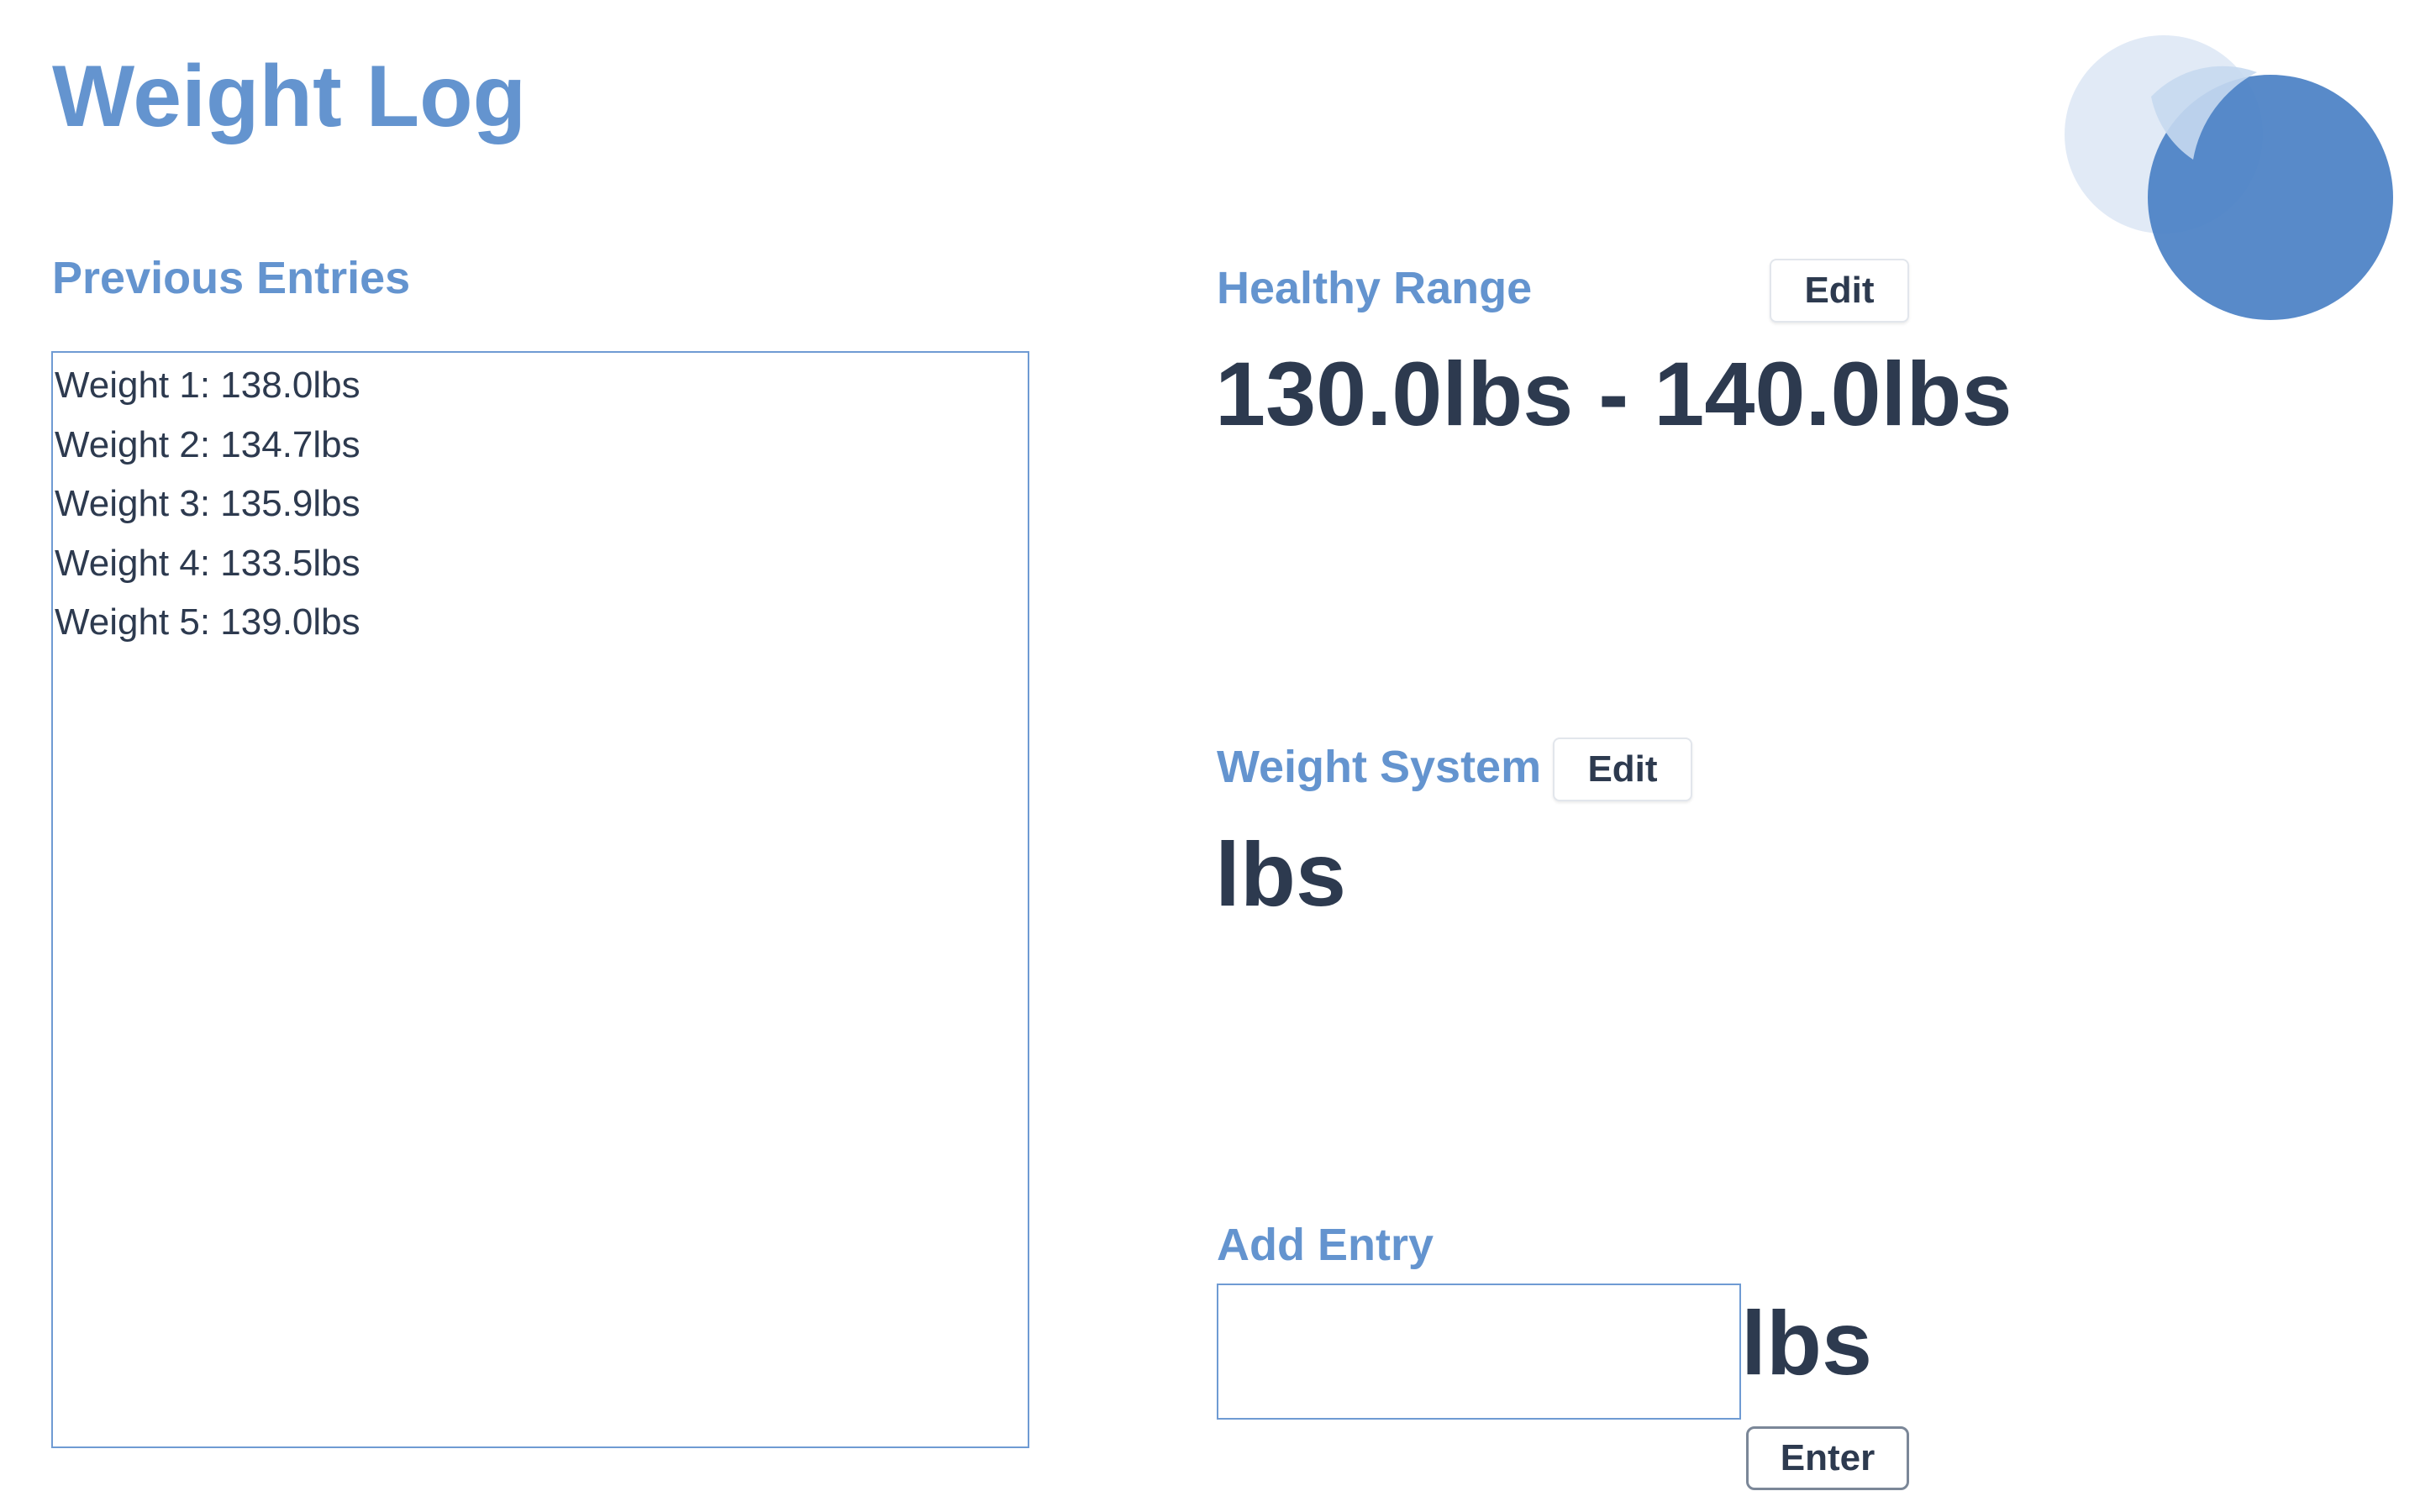  I want to click on enter-button: Enter, so click(1827, 1458).